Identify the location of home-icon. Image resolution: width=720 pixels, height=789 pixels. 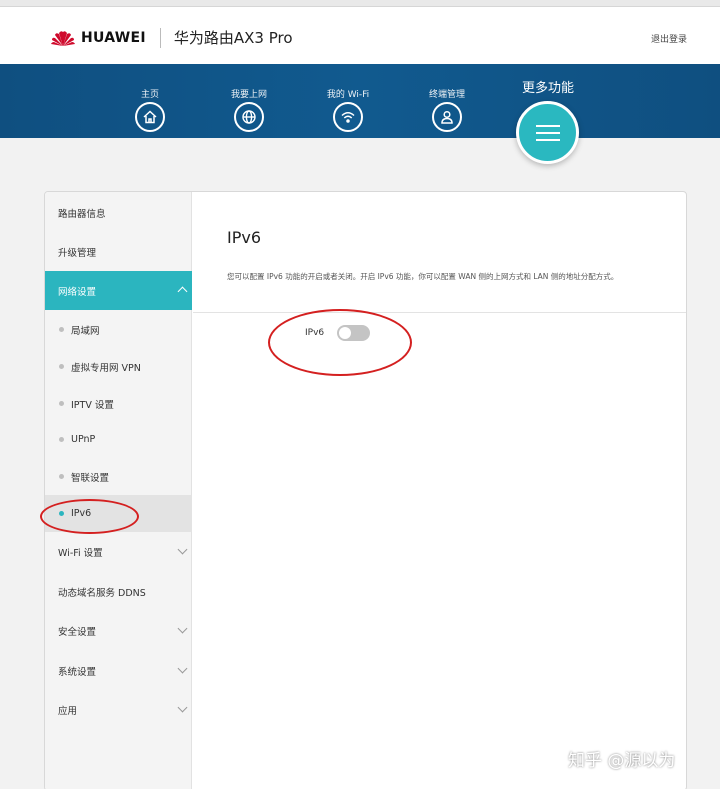
(150, 117).